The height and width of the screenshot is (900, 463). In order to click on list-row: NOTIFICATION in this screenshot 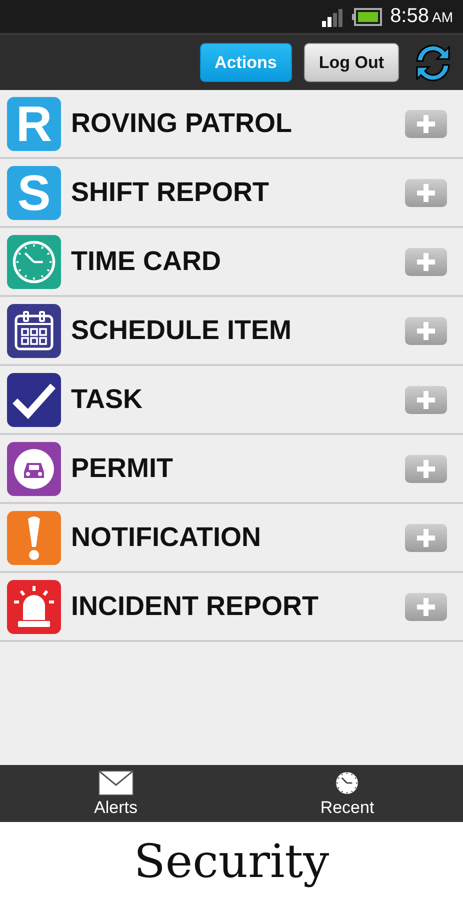, I will do `click(231, 538)`.